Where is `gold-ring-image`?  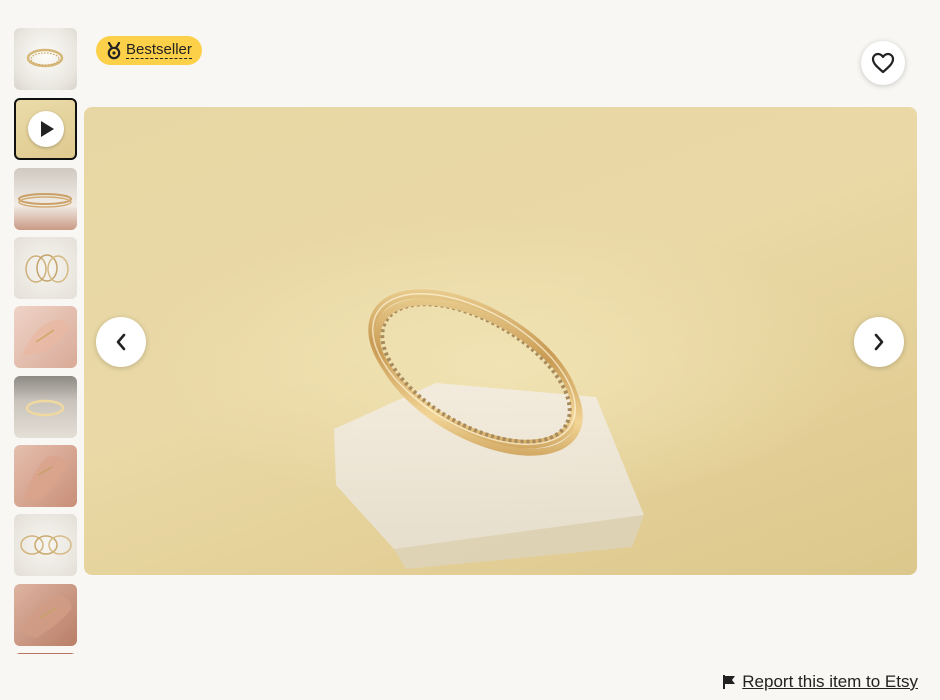
gold-ring-image is located at coordinates (489, 429).